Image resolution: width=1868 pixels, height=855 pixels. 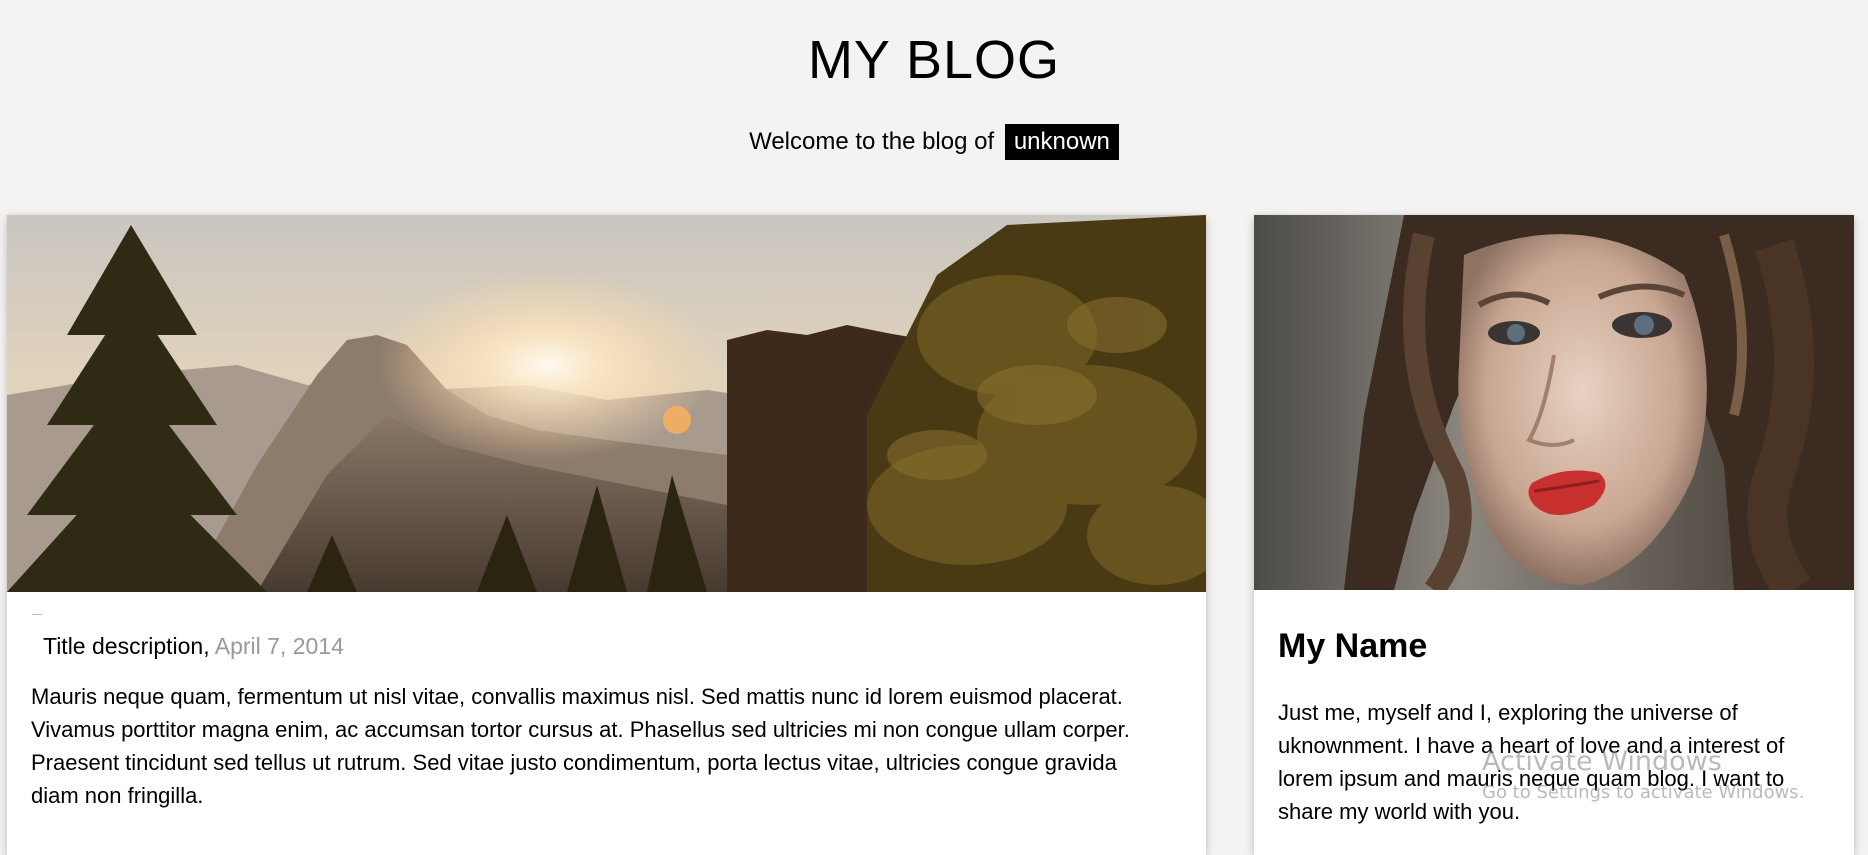 I want to click on post-meta: Title description, April 7, 2014, so click(x=612, y=646).